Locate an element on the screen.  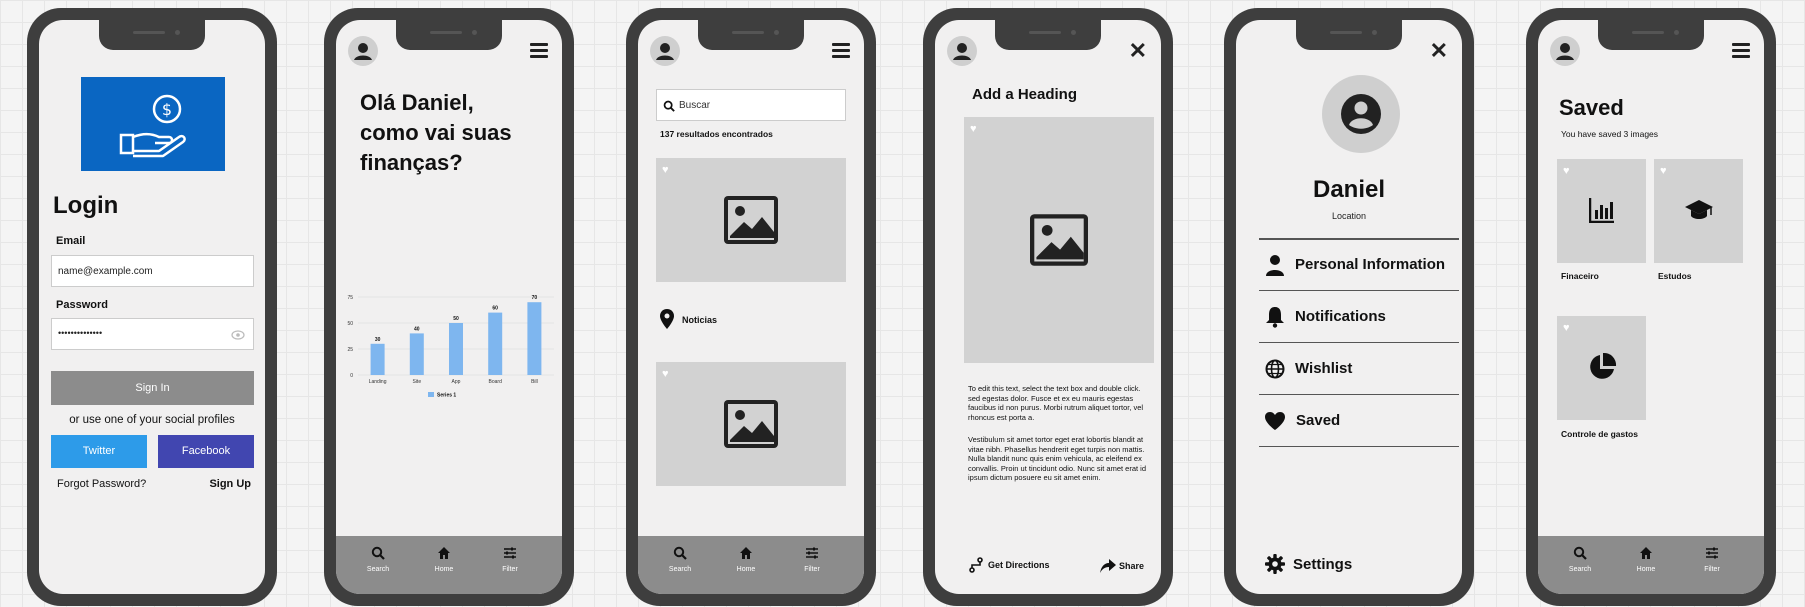
share-button: Share is located at coordinates (1122, 566).